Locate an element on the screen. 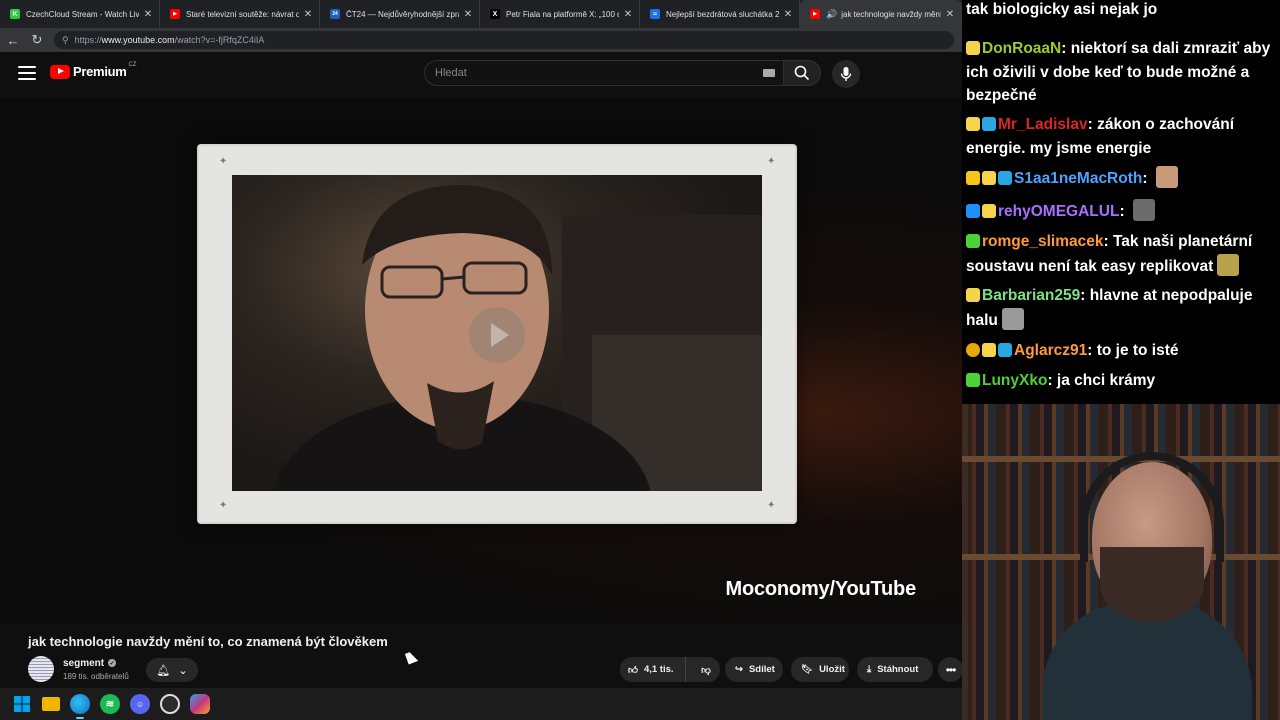 The image size is (1280, 720). verified-icon: ✓ is located at coordinates (112, 663).